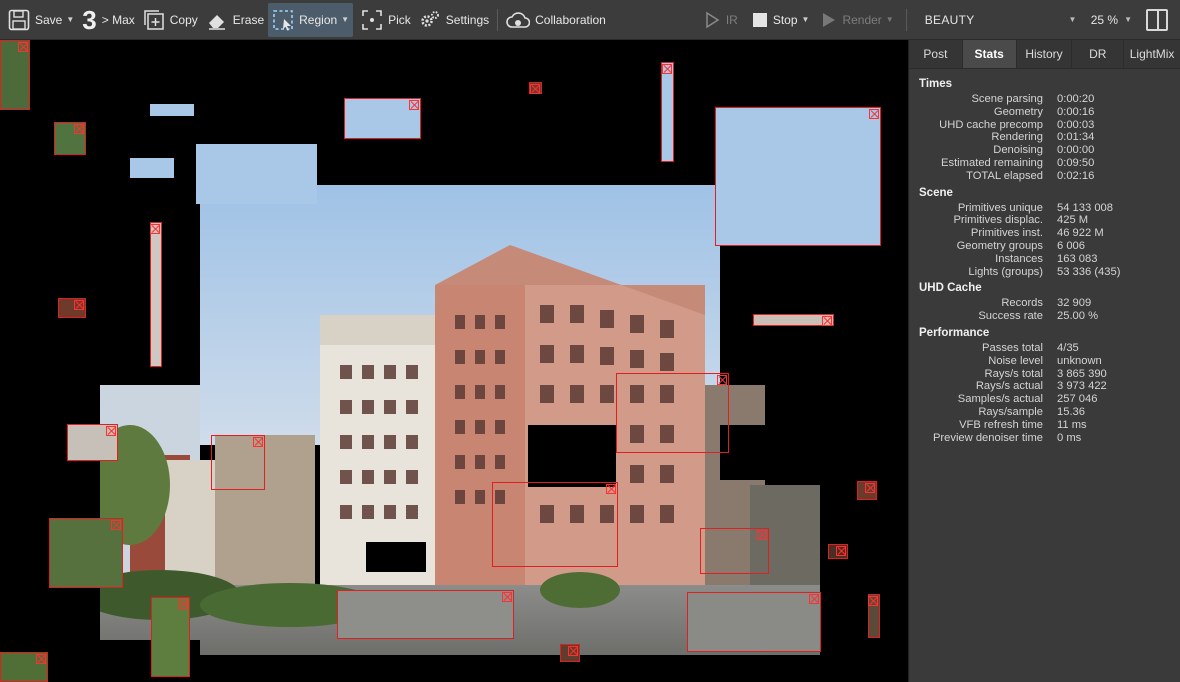 The width and height of the screenshot is (1180, 682). I want to click on copy-button: Copy, so click(170, 20).